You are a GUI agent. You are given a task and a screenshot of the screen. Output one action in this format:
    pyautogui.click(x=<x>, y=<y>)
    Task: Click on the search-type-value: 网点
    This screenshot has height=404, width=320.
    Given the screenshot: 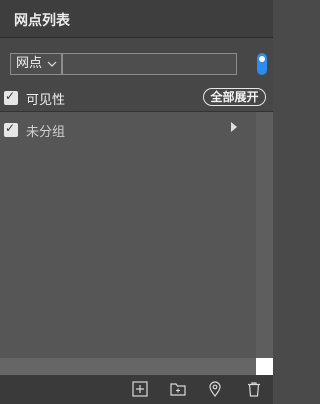 What is the action you would take?
    pyautogui.click(x=29, y=63)
    